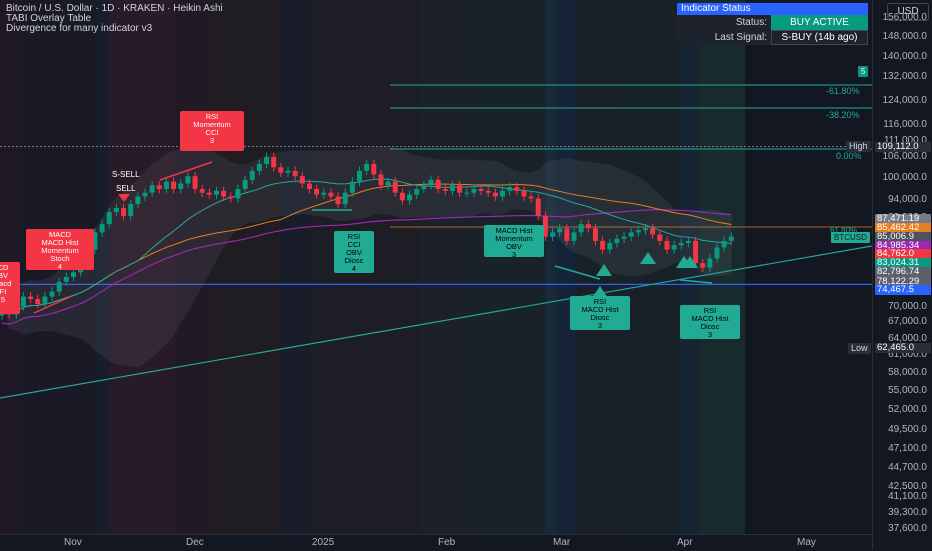  I want to click on time-axis: Nov Dec 2025 Feb Mar Apr May, so click(436, 542).